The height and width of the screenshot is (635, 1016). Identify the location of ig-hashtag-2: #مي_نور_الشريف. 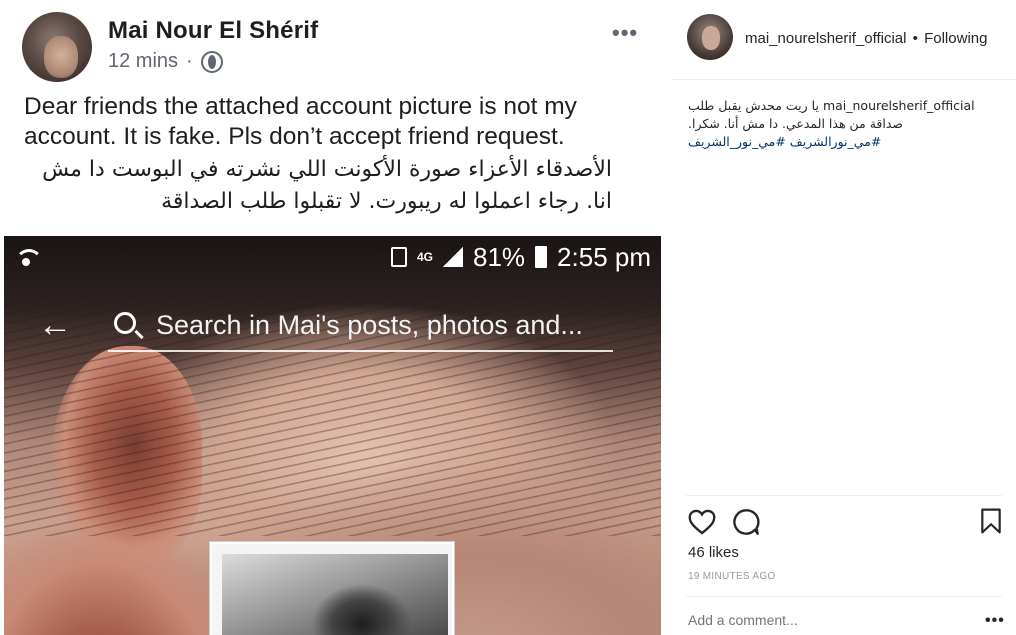
(737, 141).